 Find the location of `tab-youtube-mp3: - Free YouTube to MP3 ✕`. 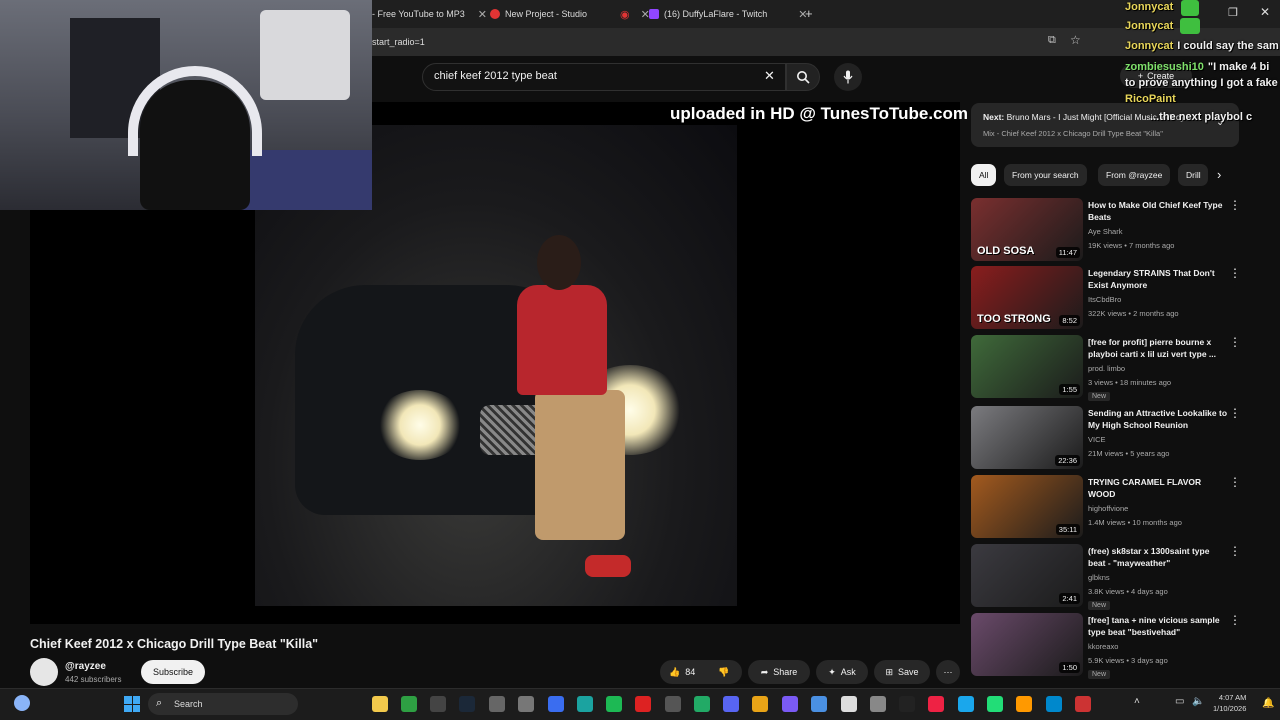

tab-youtube-mp3: - Free YouTube to MP3 ✕ is located at coordinates (429, 14).